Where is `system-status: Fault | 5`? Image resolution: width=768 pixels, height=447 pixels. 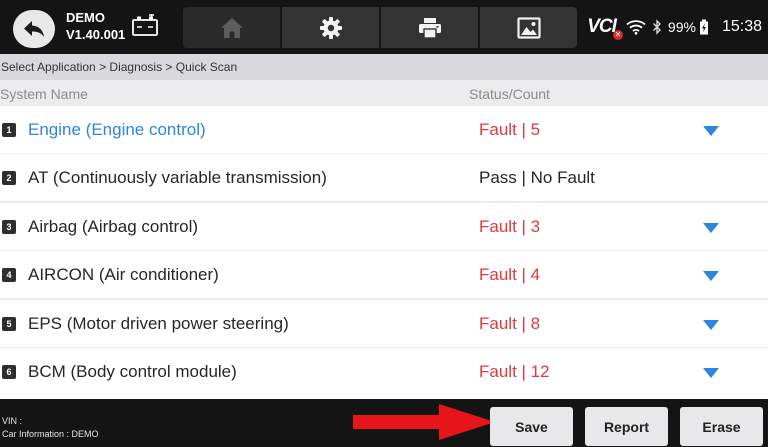 system-status: Fault | 5 is located at coordinates (510, 129).